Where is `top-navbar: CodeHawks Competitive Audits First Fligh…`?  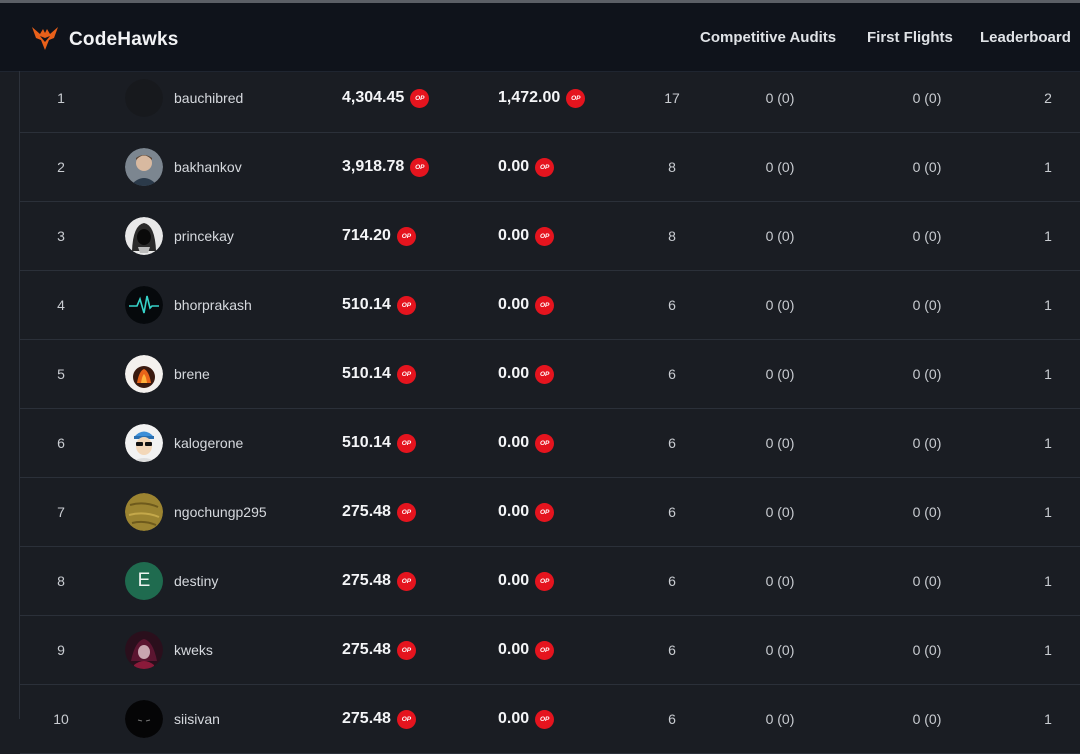 top-navbar: CodeHawks Competitive Audits First Fligh… is located at coordinates (540, 37).